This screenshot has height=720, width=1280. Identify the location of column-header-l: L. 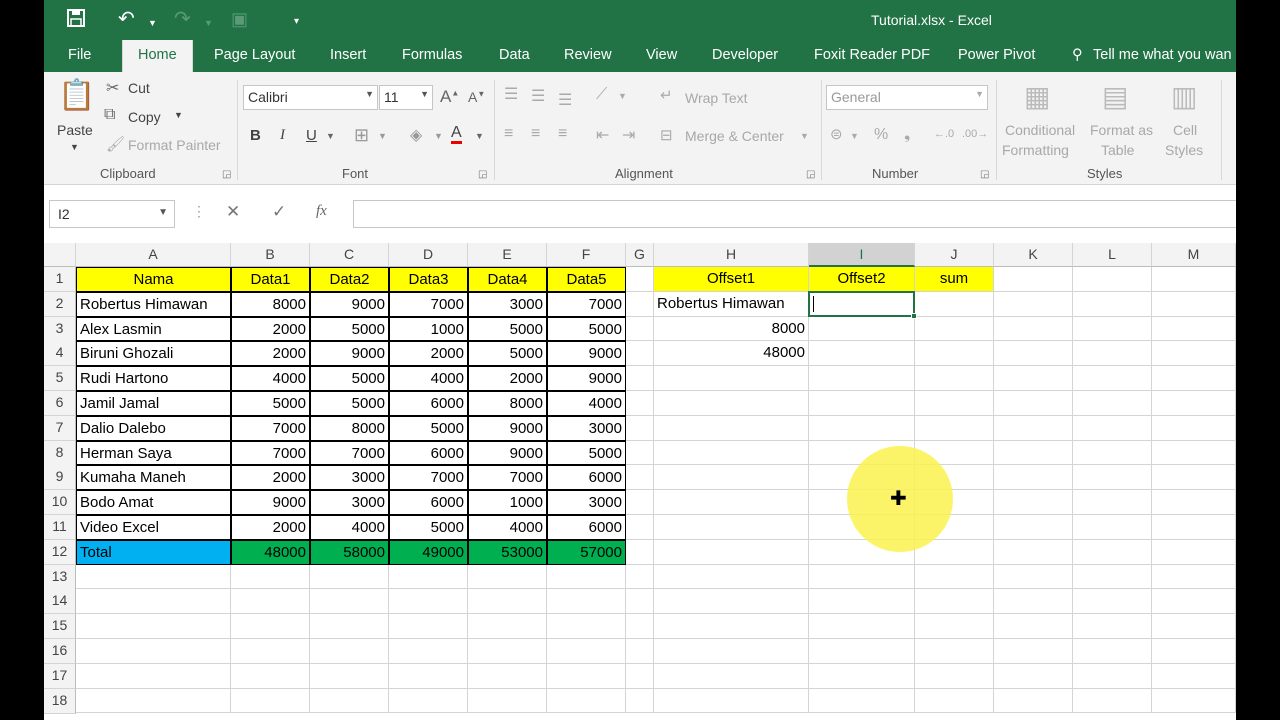
(1112, 255).